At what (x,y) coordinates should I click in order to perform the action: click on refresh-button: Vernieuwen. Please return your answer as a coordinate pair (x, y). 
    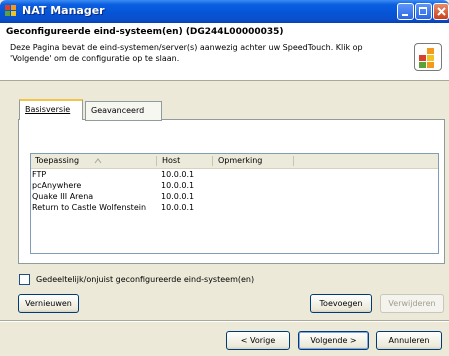
    Looking at the image, I should click on (48, 303).